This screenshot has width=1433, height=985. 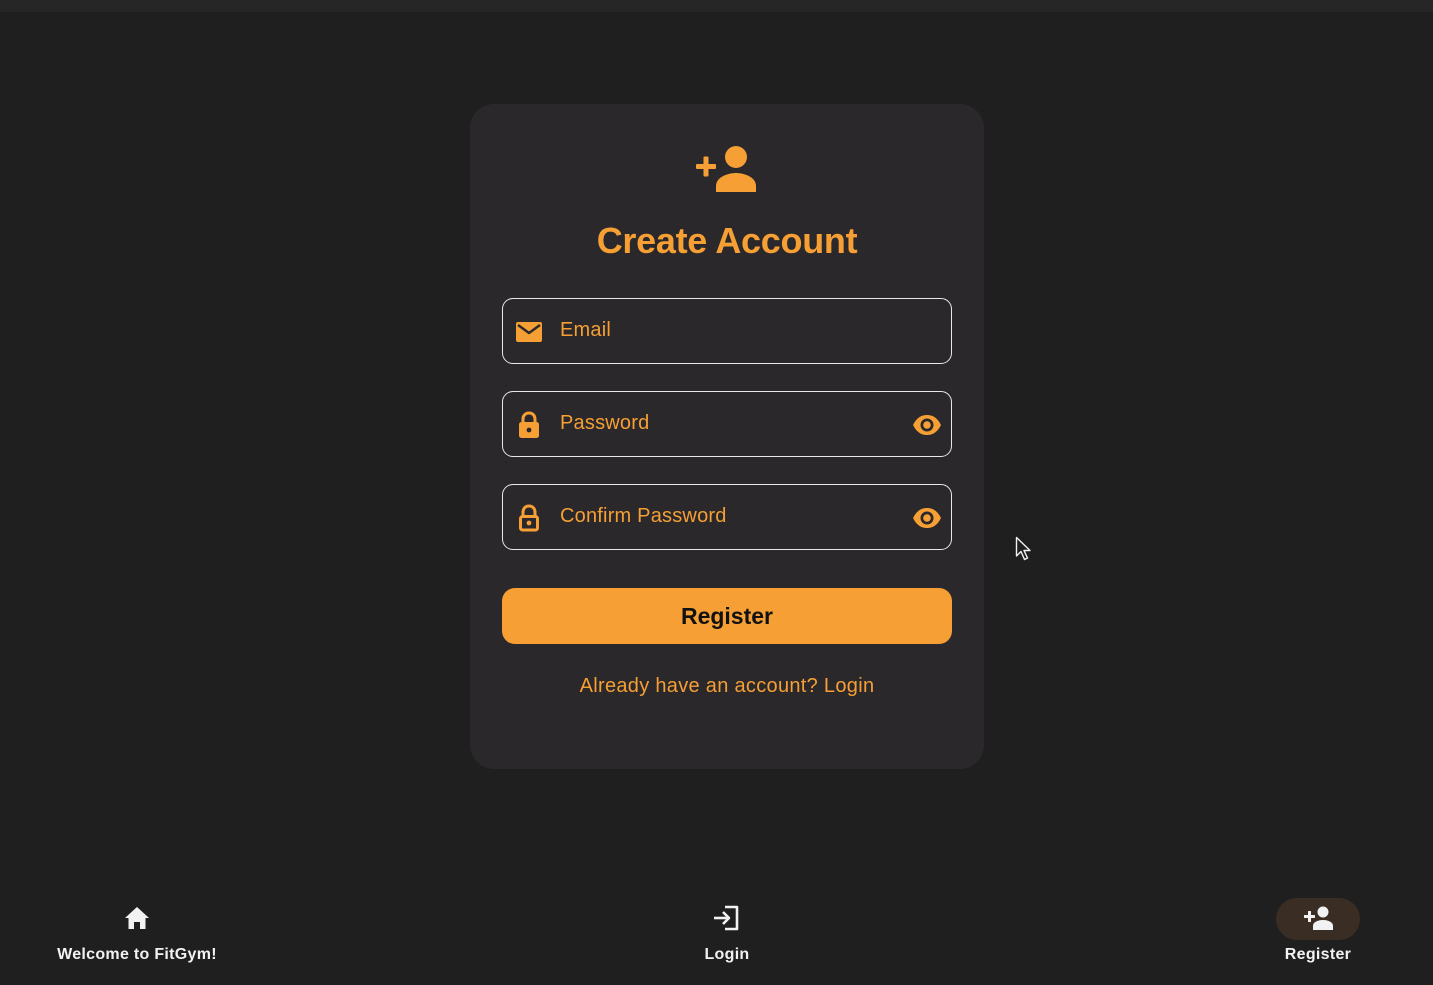 I want to click on login-icon, so click(x=726, y=918).